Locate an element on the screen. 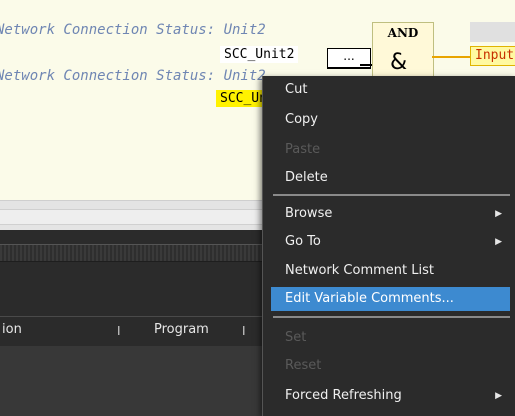  menu-item-network-comment-list: Network Comment List is located at coordinates (390, 271).